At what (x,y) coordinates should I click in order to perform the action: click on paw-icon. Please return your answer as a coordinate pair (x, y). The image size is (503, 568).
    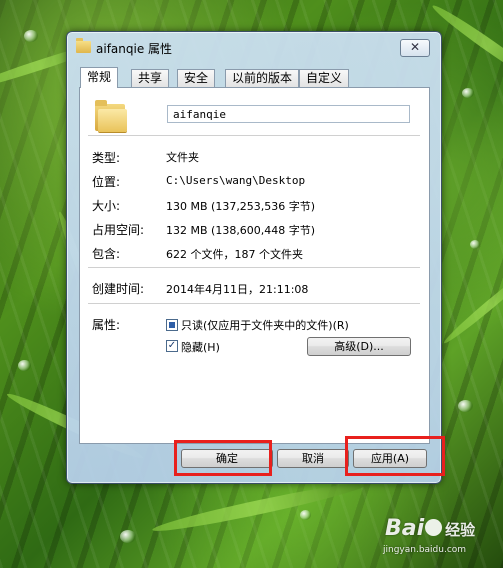
    Looking at the image, I should click on (434, 527).